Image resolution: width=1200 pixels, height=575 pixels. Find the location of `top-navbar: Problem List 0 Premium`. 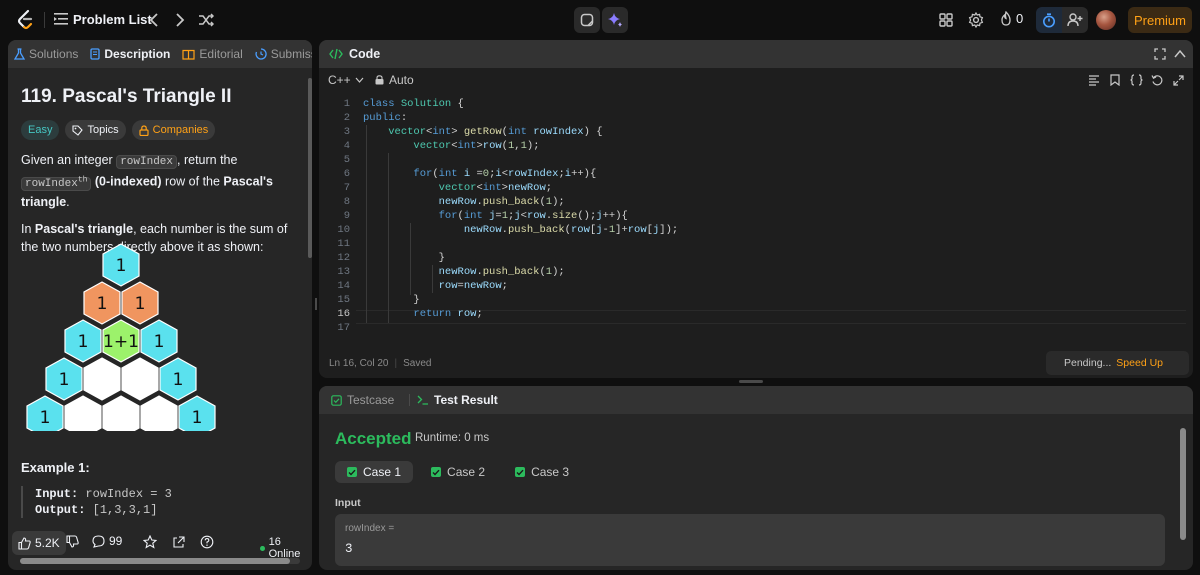

top-navbar: Problem List 0 Premium is located at coordinates (600, 20).